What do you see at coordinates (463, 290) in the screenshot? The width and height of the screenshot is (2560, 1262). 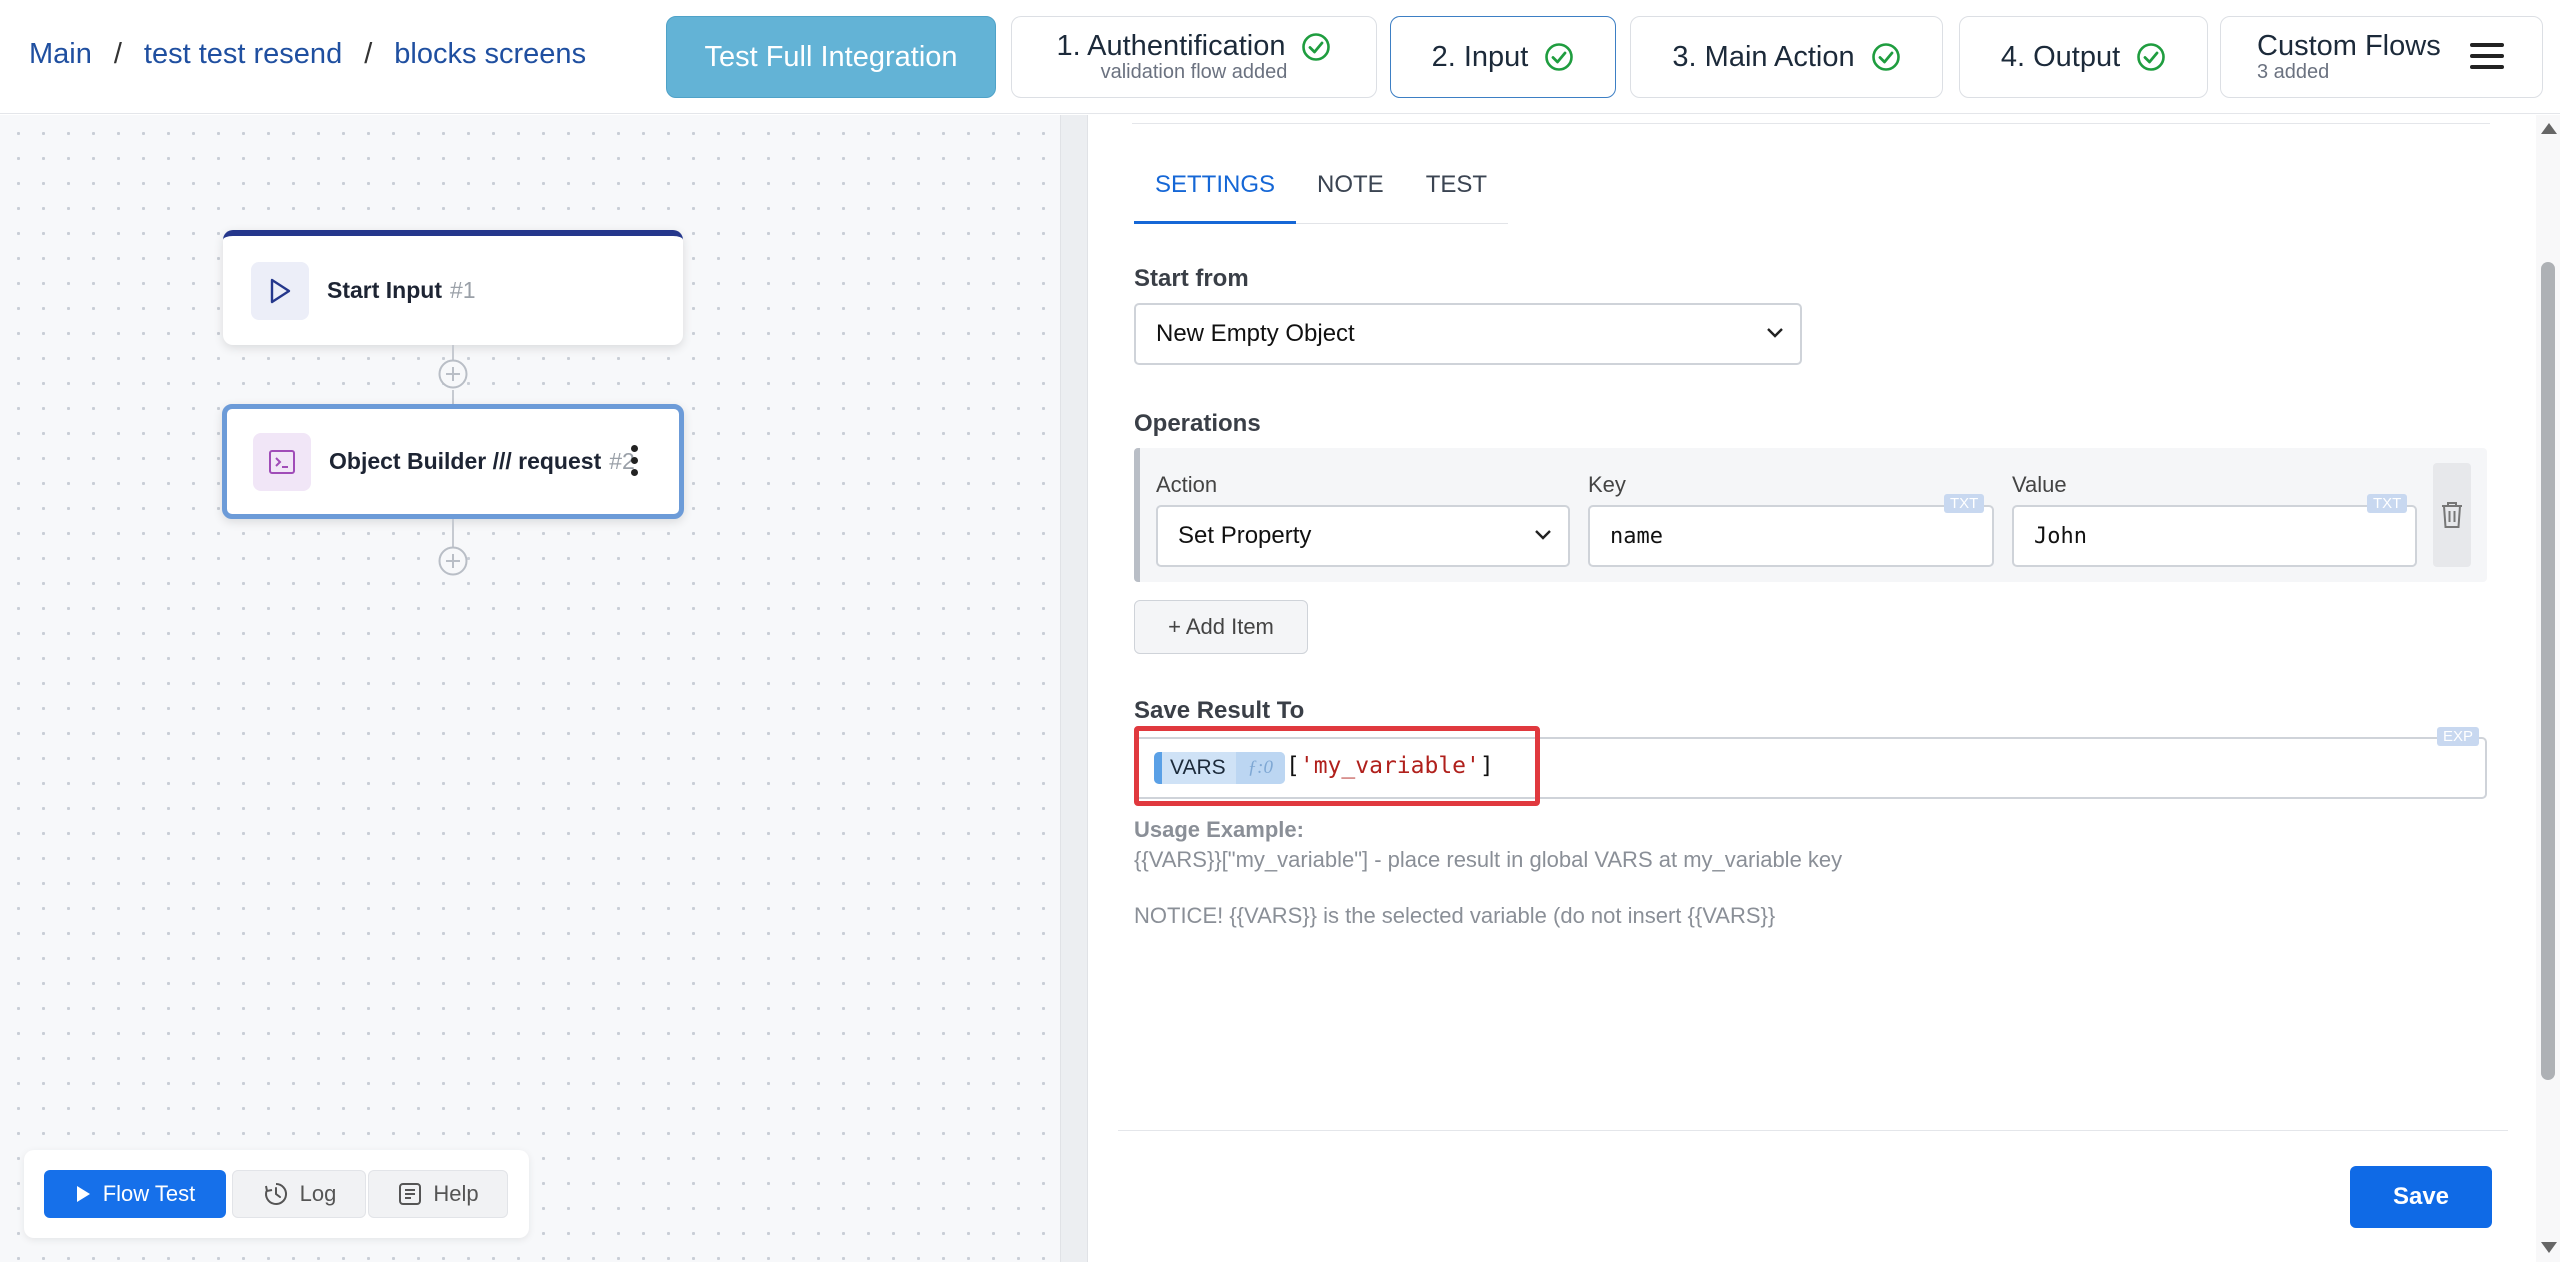 I see `node-number: #1` at bounding box center [463, 290].